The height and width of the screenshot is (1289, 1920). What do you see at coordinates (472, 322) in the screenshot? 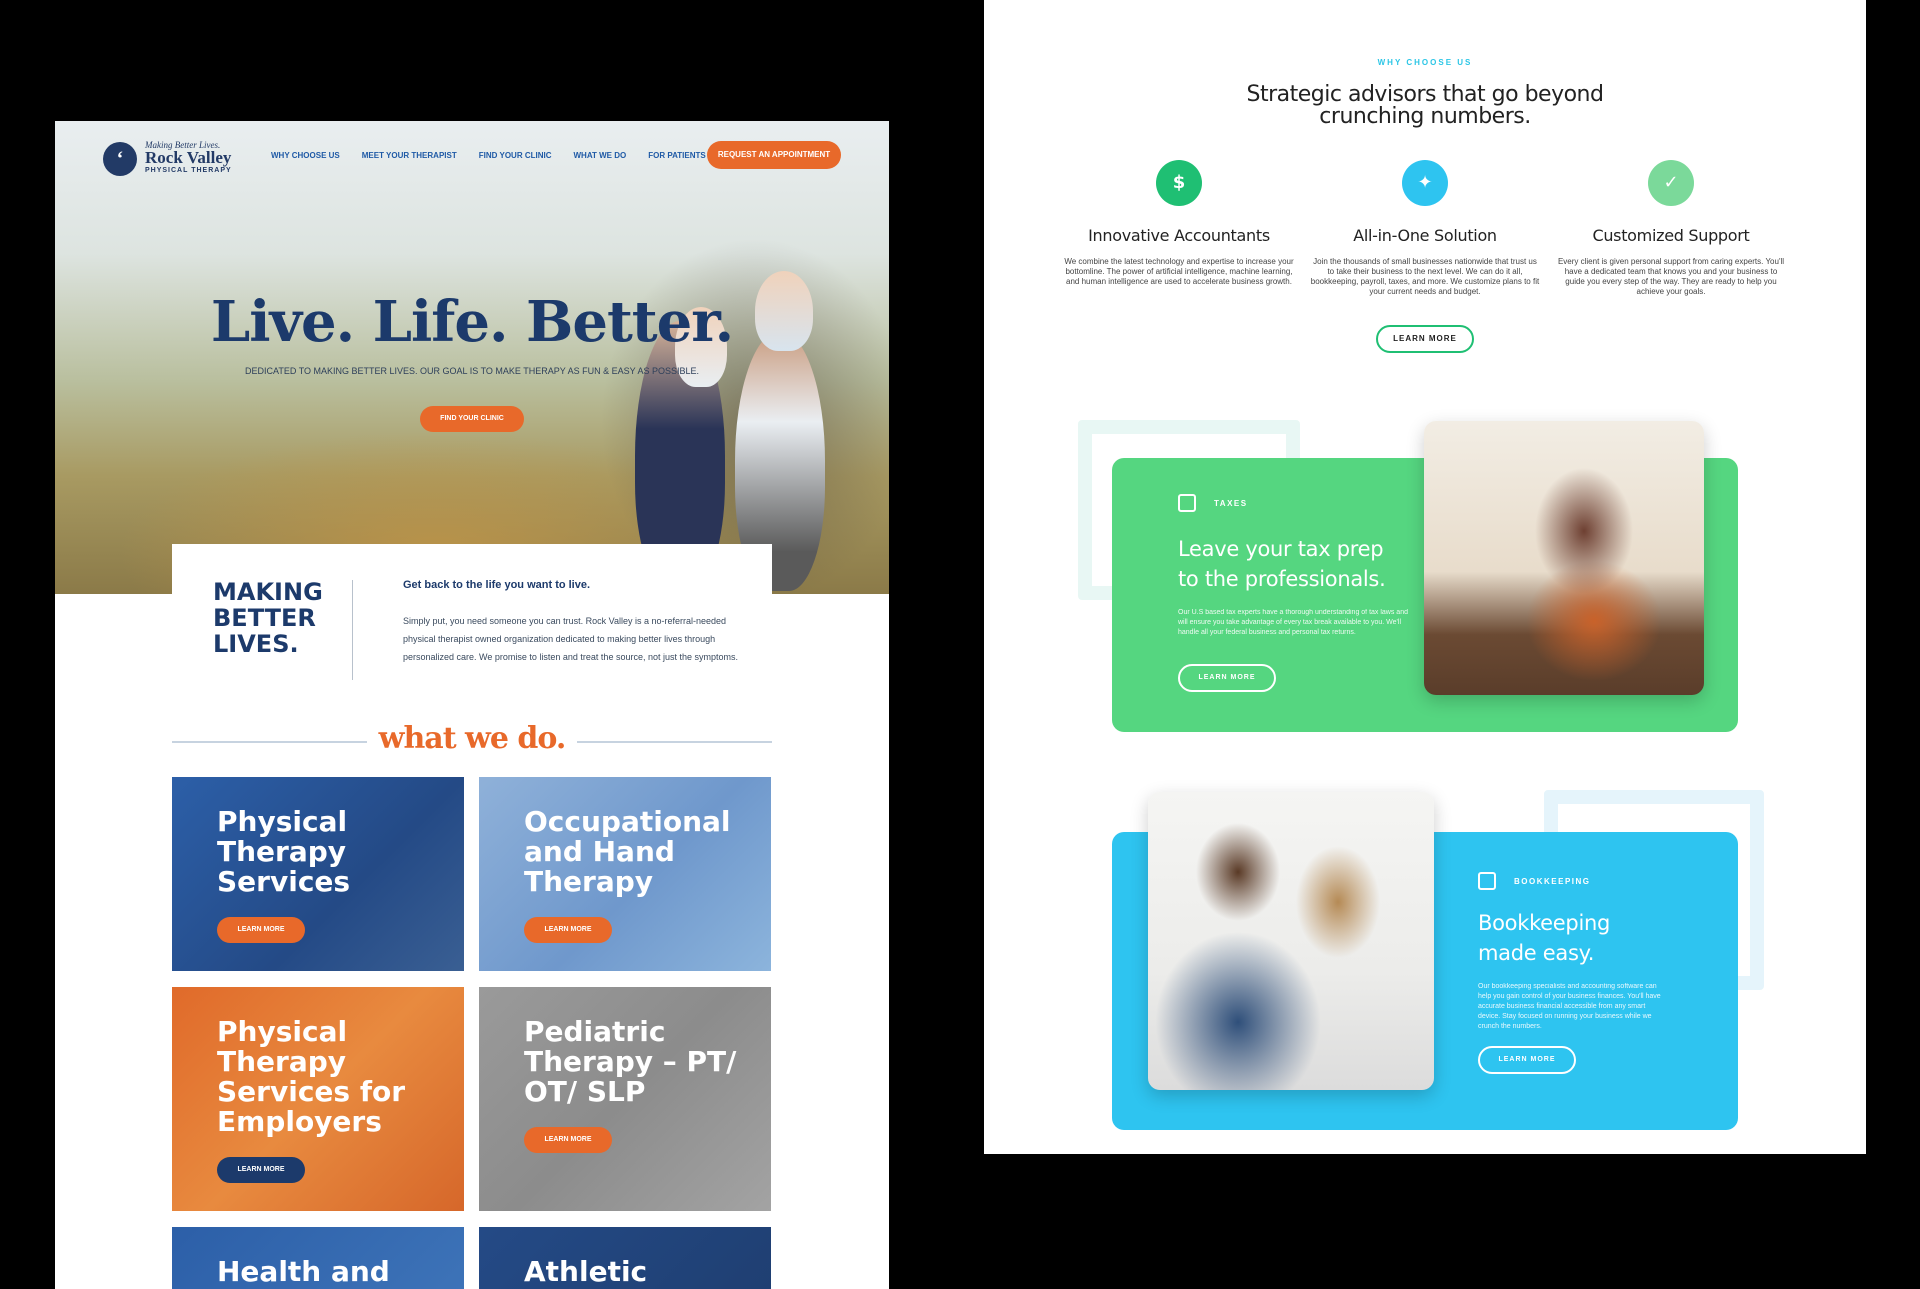
I see `hero-title: Live. Life. Better.` at bounding box center [472, 322].